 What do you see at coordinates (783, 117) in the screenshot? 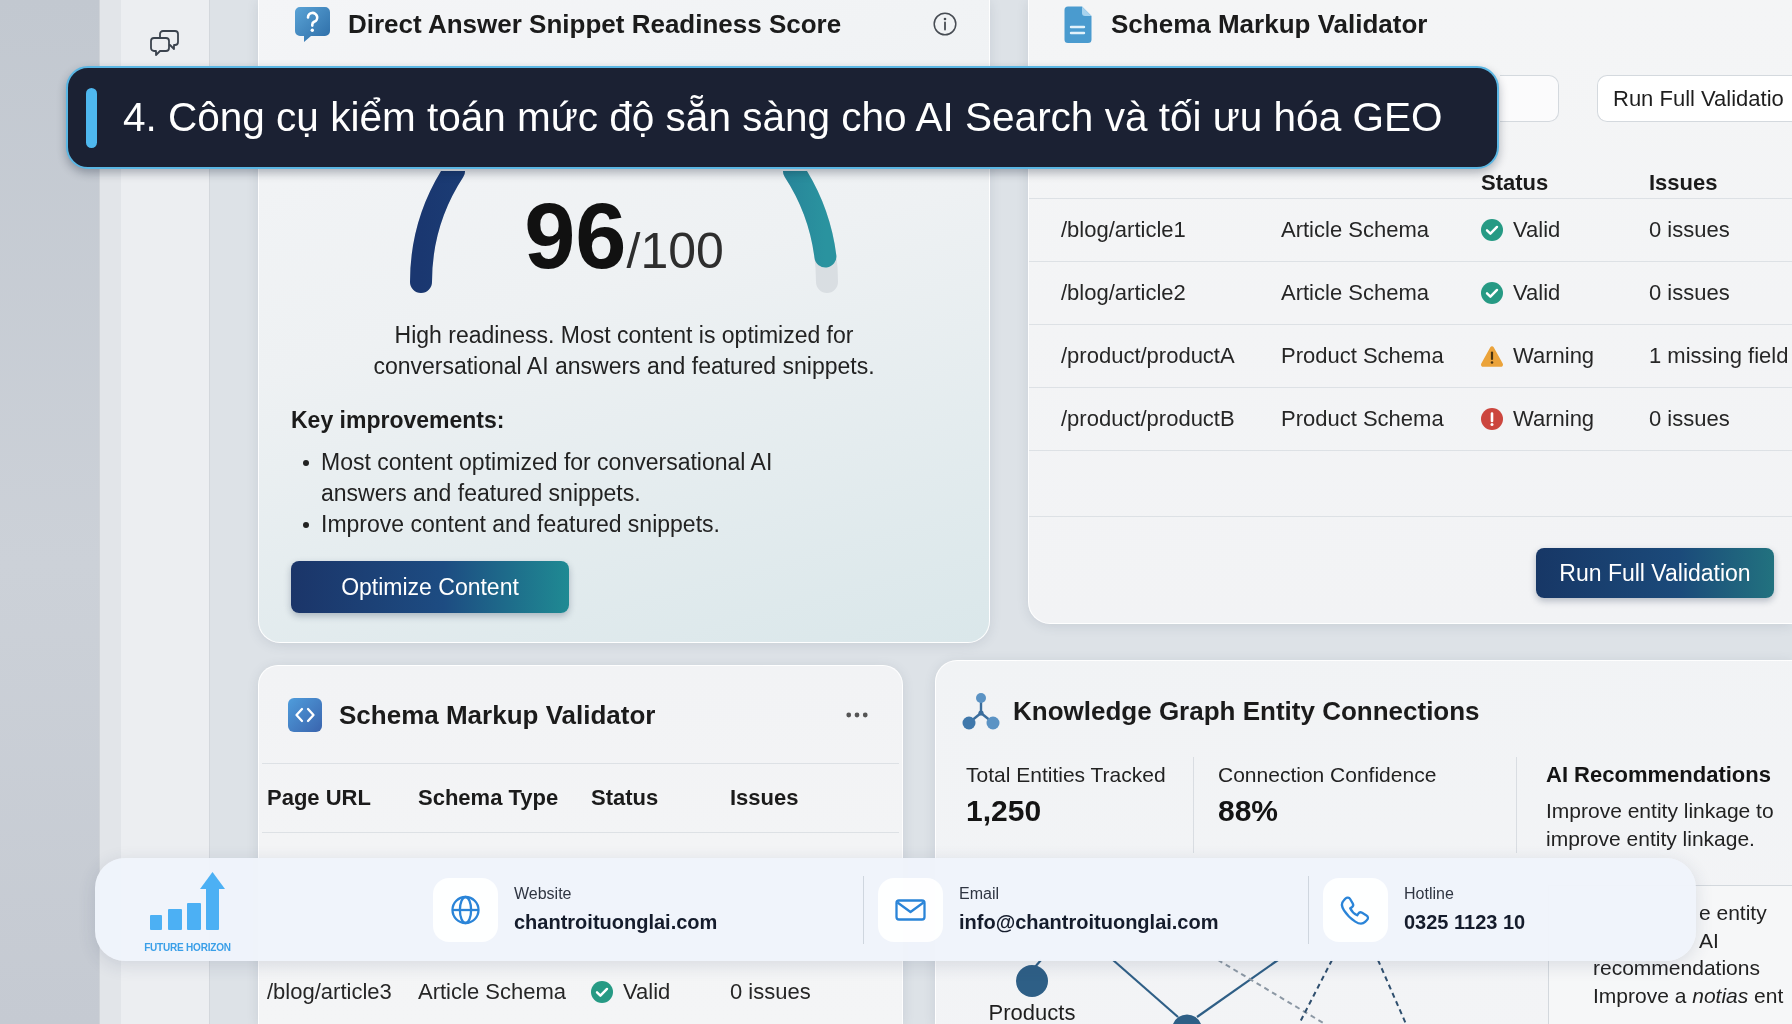
I see `banner-title: 4. Công cụ kiểm toán mức độ sẵn sàng cho AI Search và tối ưu hóa GEO` at bounding box center [783, 117].